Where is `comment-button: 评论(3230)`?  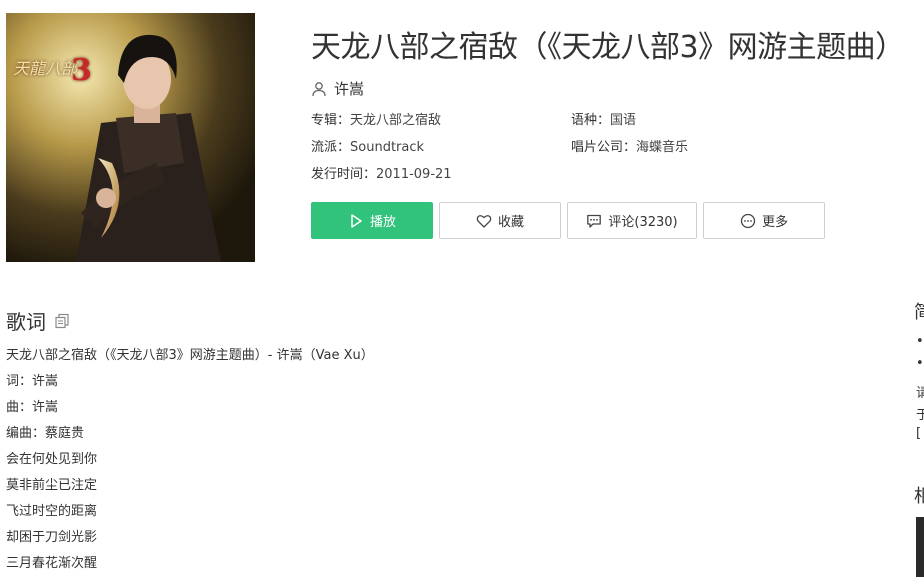
comment-button: 评论(3230) is located at coordinates (632, 220).